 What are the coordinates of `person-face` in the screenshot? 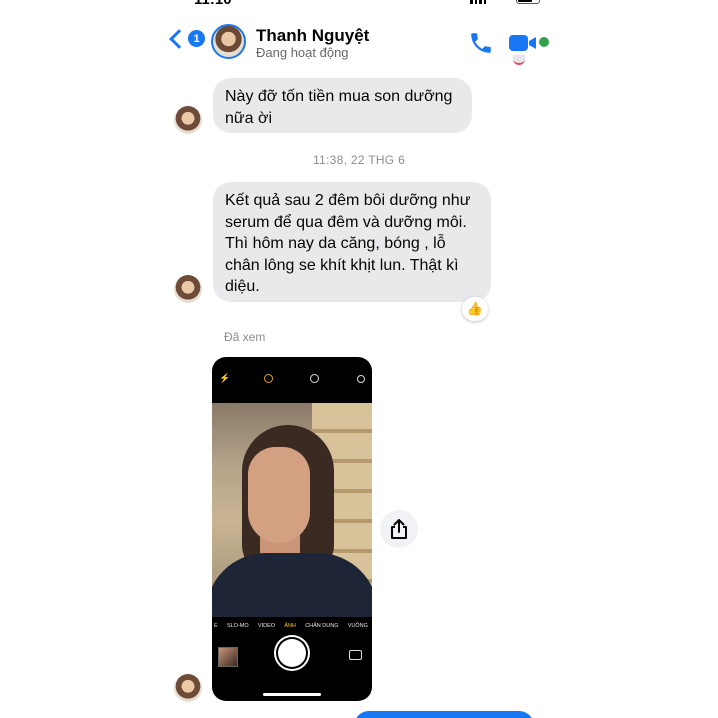 It's located at (279, 495).